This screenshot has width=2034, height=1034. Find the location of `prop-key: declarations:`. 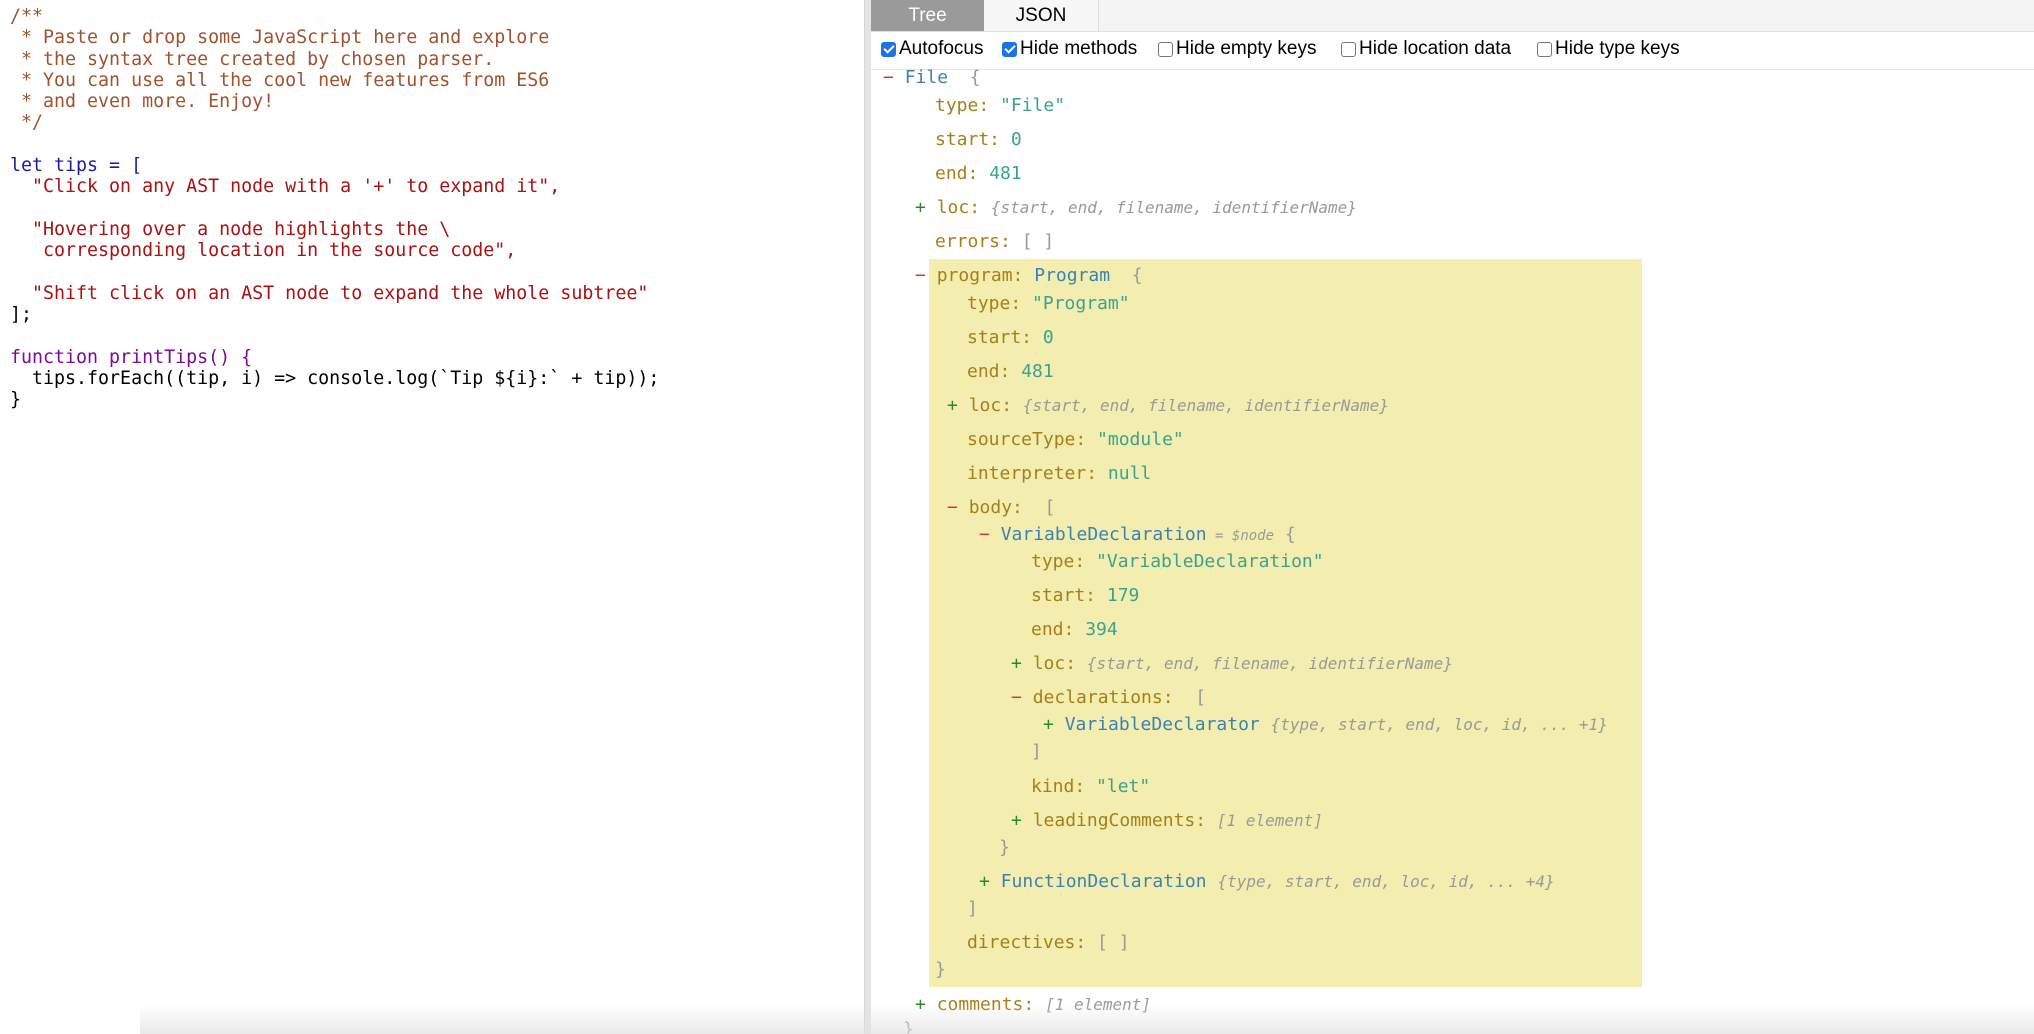

prop-key: declarations: is located at coordinates (1108, 697).